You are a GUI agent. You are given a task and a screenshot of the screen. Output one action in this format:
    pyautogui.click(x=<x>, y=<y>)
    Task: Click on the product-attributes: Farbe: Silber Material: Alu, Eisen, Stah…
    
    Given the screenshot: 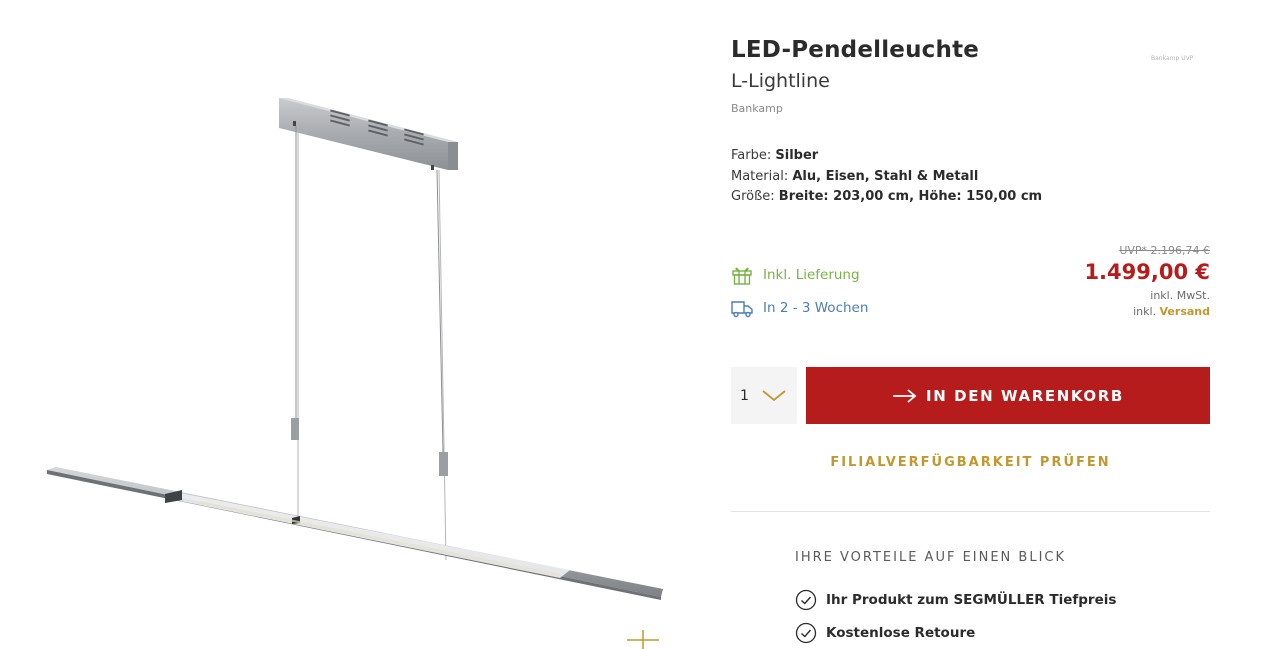 What is the action you would take?
    pyautogui.click(x=886, y=177)
    